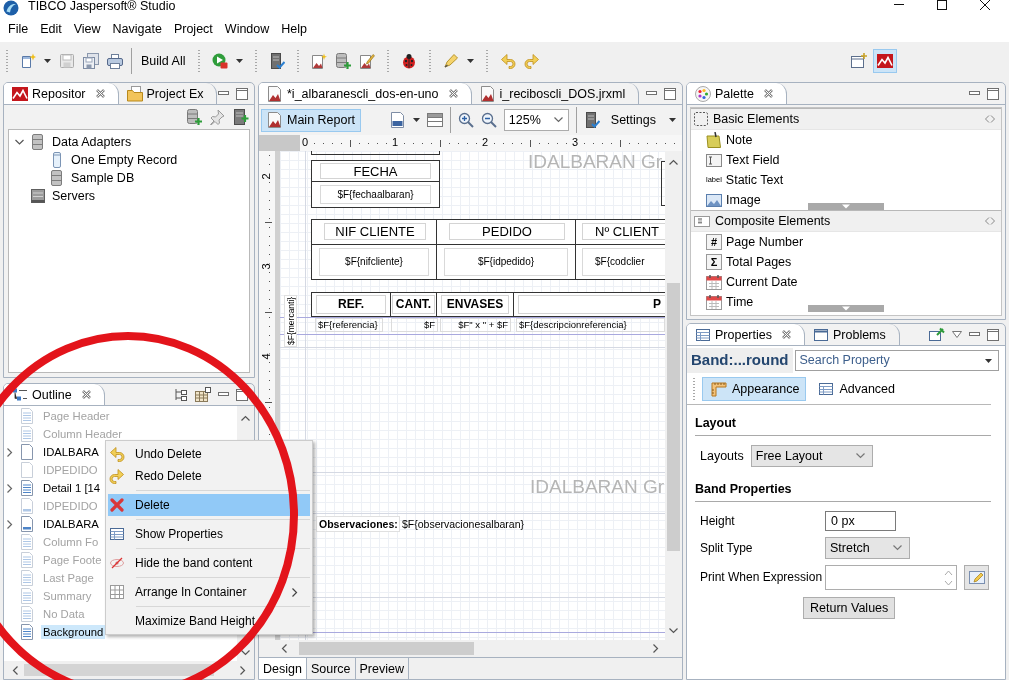 Image resolution: width=1009 pixels, height=680 pixels. What do you see at coordinates (54, 394) in the screenshot?
I see `panel-tab: Outline` at bounding box center [54, 394].